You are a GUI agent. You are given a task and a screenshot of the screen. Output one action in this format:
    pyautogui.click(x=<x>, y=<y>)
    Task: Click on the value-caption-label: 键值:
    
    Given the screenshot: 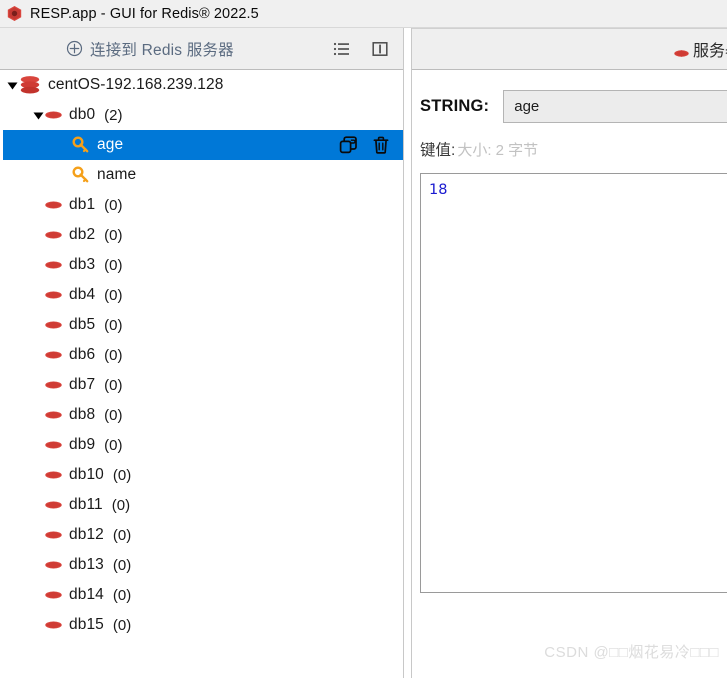 What is the action you would take?
    pyautogui.click(x=438, y=150)
    